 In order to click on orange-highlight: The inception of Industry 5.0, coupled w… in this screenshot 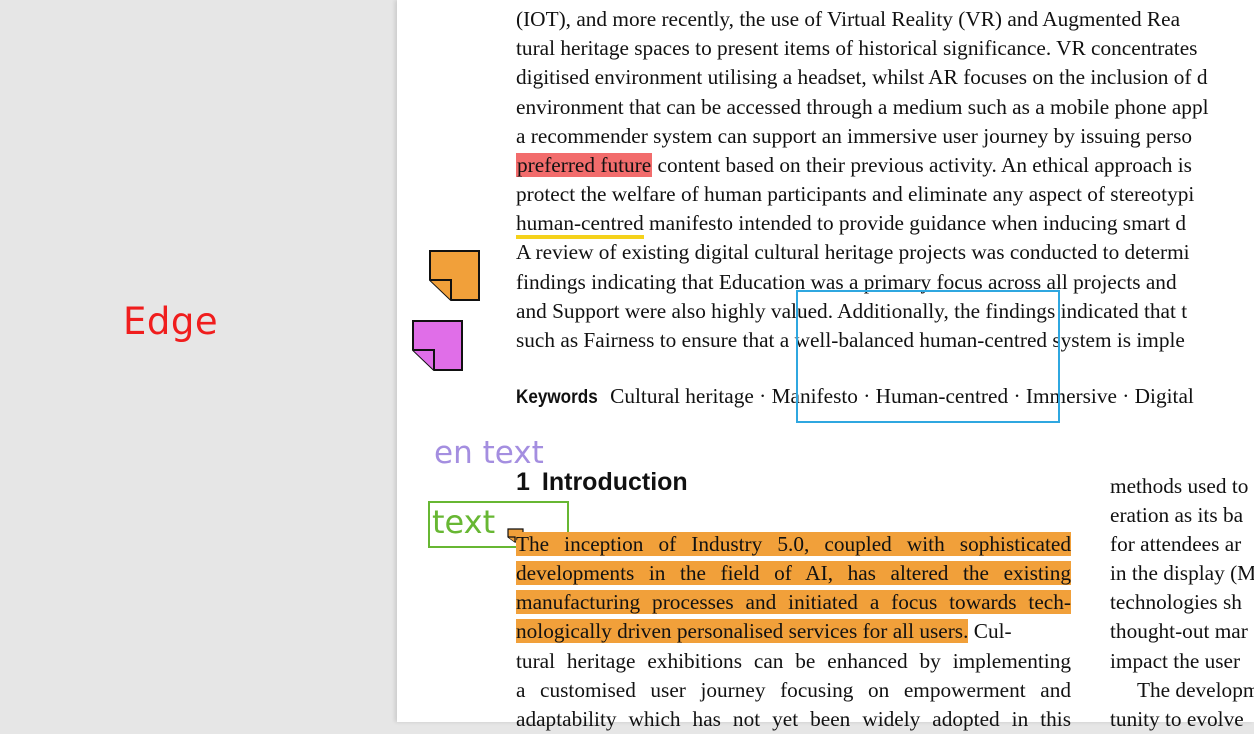, I will do `click(793, 544)`.